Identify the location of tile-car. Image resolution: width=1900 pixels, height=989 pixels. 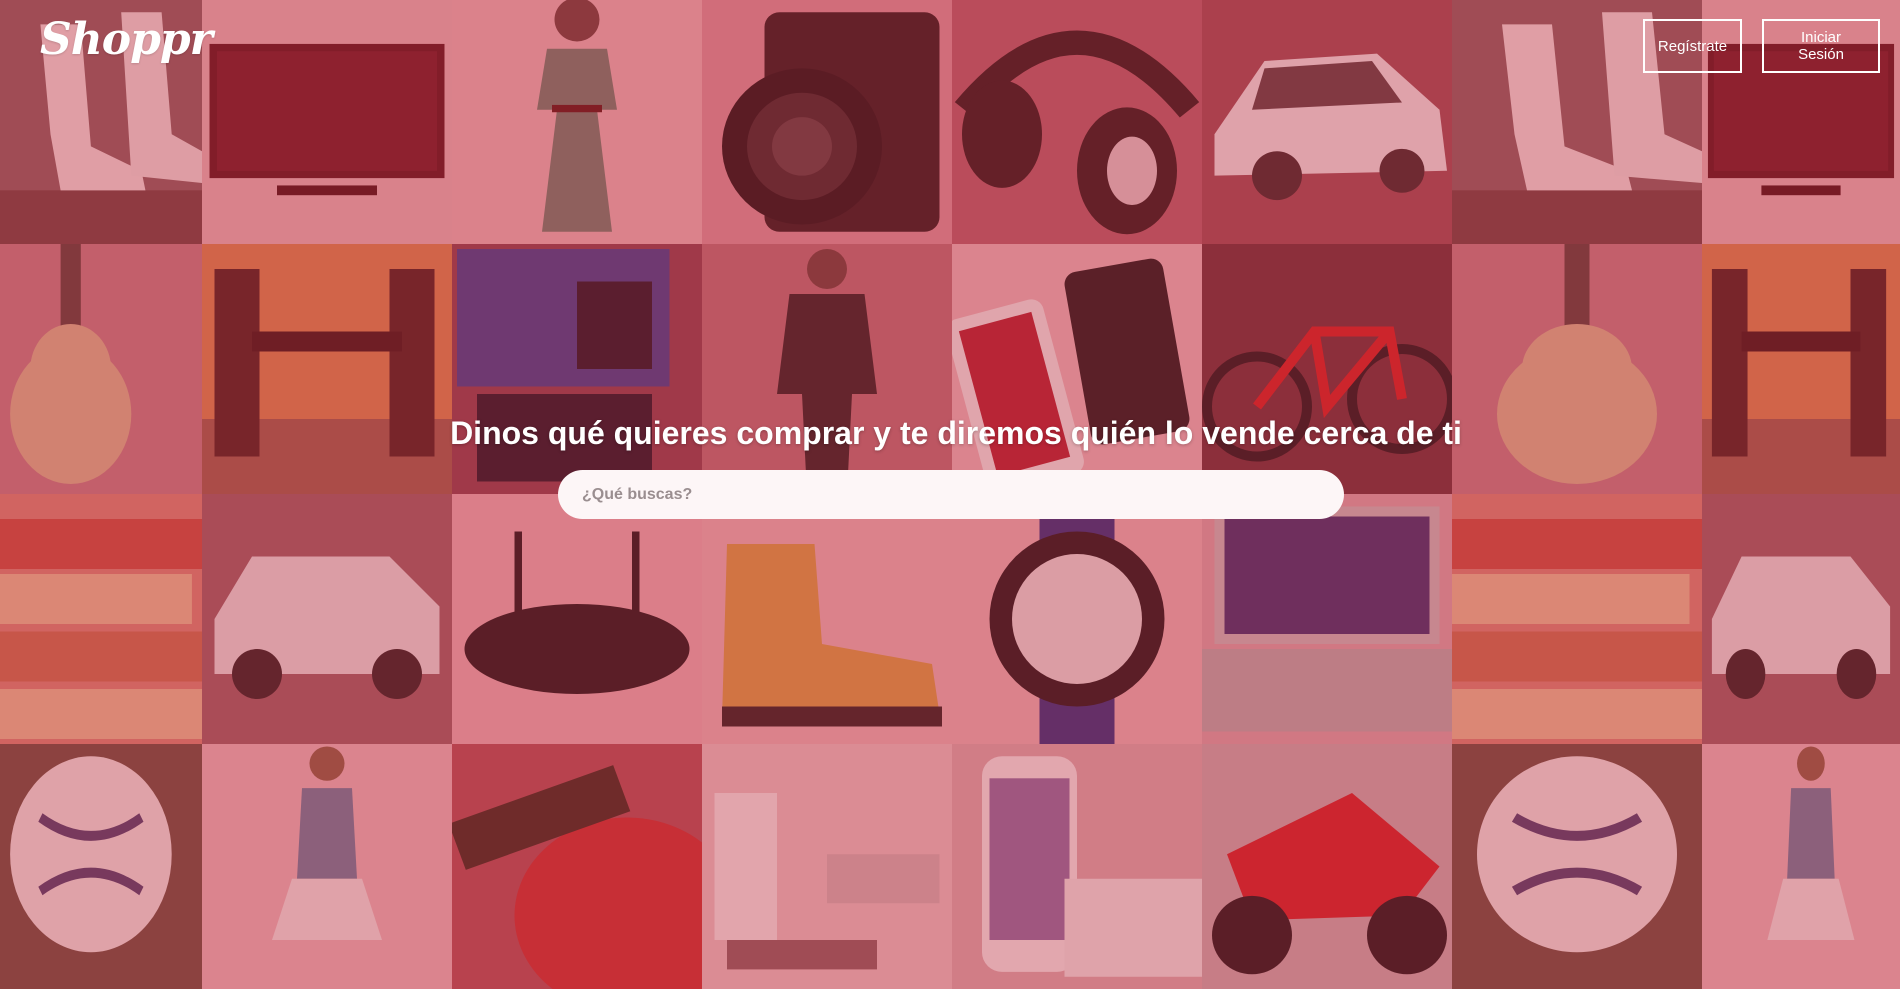
(1327, 122).